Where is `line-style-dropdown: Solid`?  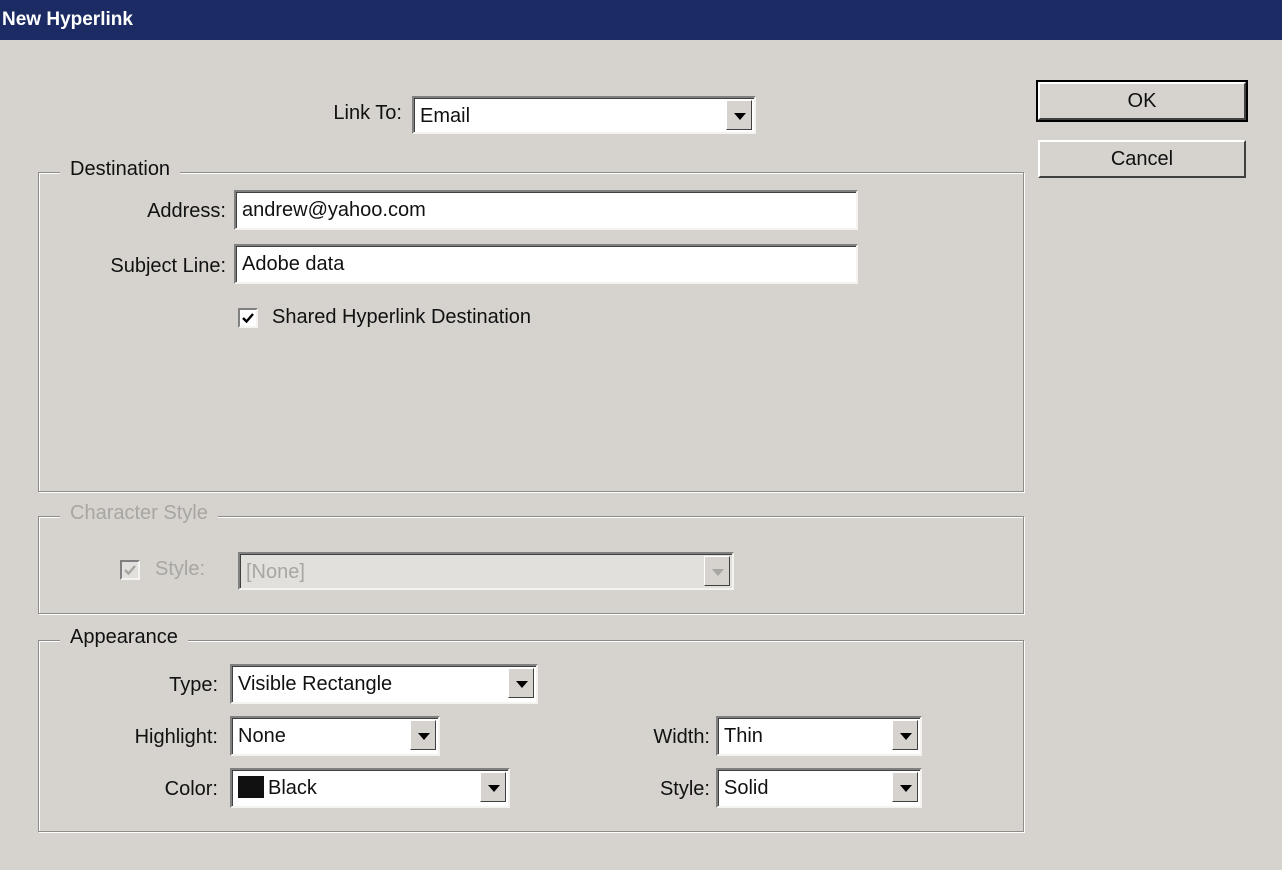 line-style-dropdown: Solid is located at coordinates (819, 788).